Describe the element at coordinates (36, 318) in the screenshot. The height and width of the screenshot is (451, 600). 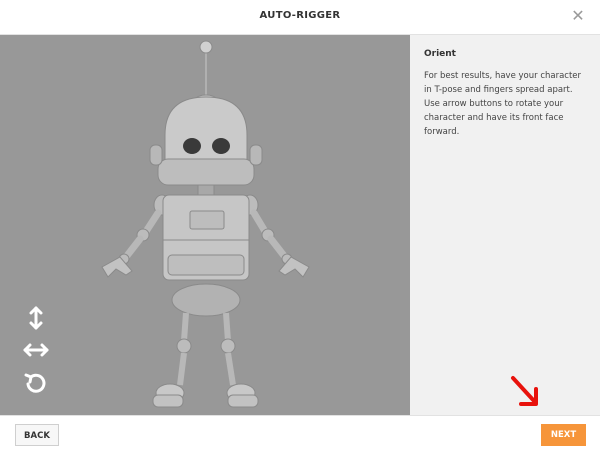
I see `vertical-arrows-icon` at that location.